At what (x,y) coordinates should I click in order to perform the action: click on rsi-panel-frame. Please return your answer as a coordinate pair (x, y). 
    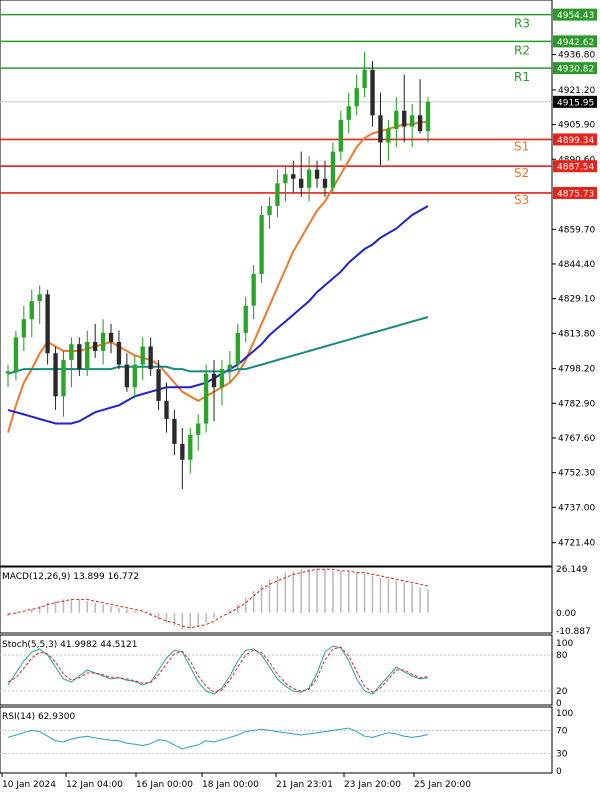
    Looking at the image, I should click on (276, 740).